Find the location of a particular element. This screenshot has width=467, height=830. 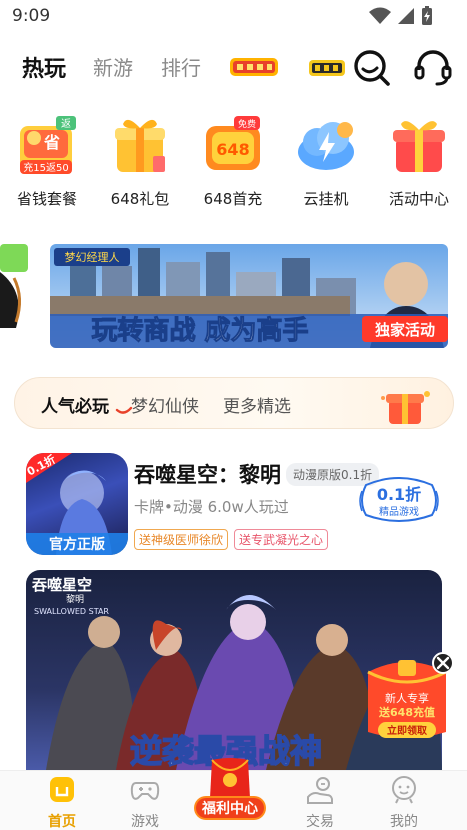

quick-entry-label: 云挂机 is located at coordinates (326, 199).